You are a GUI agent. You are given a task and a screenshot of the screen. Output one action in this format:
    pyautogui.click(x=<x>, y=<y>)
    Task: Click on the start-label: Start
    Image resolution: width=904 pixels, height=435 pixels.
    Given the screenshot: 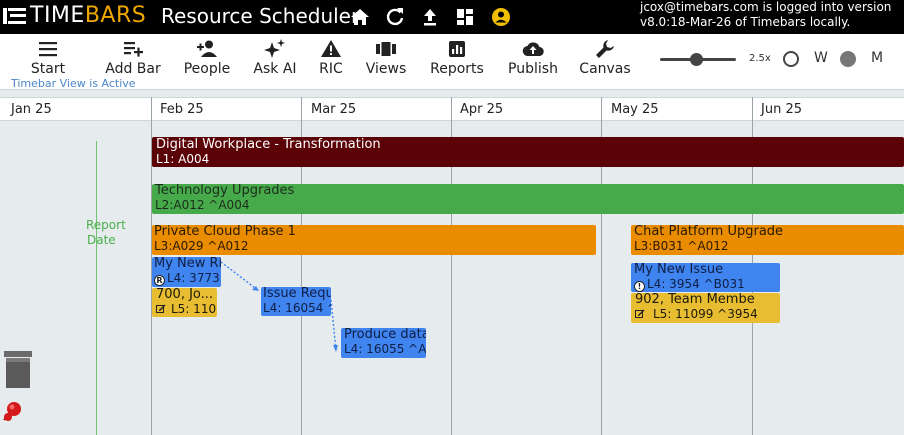 What is the action you would take?
    pyautogui.click(x=48, y=69)
    